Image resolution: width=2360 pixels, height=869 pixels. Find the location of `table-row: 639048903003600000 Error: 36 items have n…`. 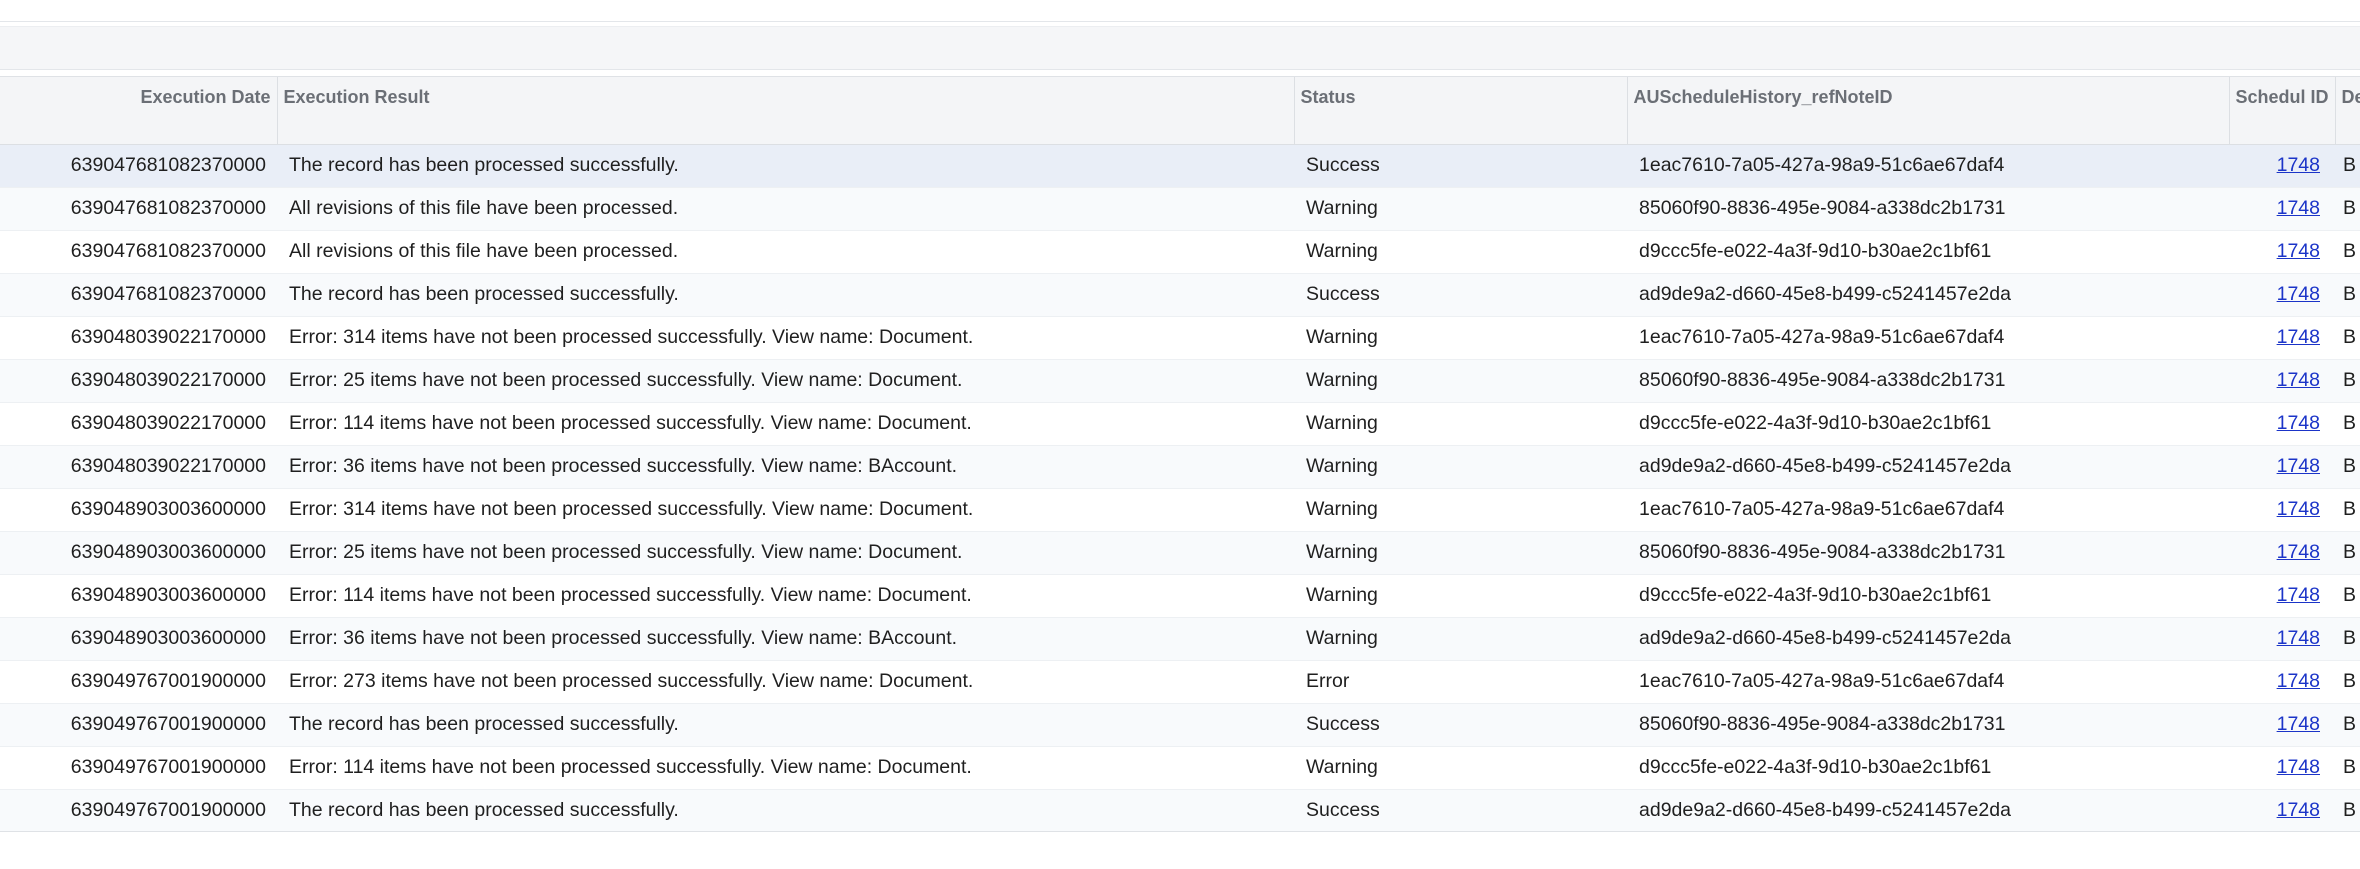

table-row: 639048903003600000 Error: 36 items have n… is located at coordinates (1180, 639).